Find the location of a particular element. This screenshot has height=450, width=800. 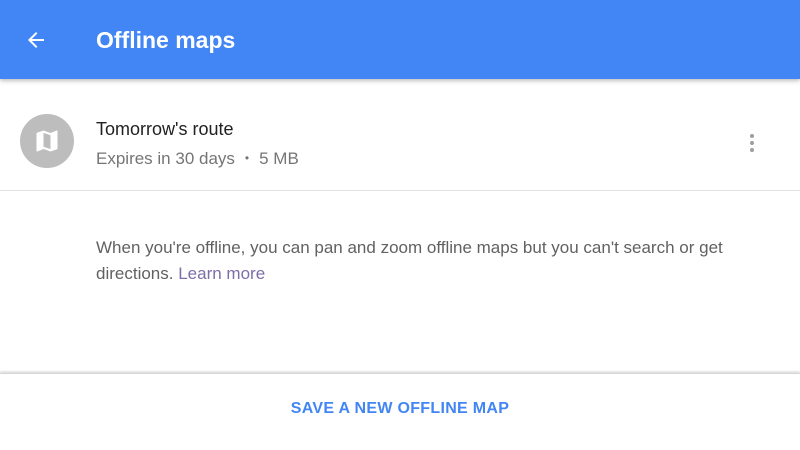

map-icon is located at coordinates (47, 141).